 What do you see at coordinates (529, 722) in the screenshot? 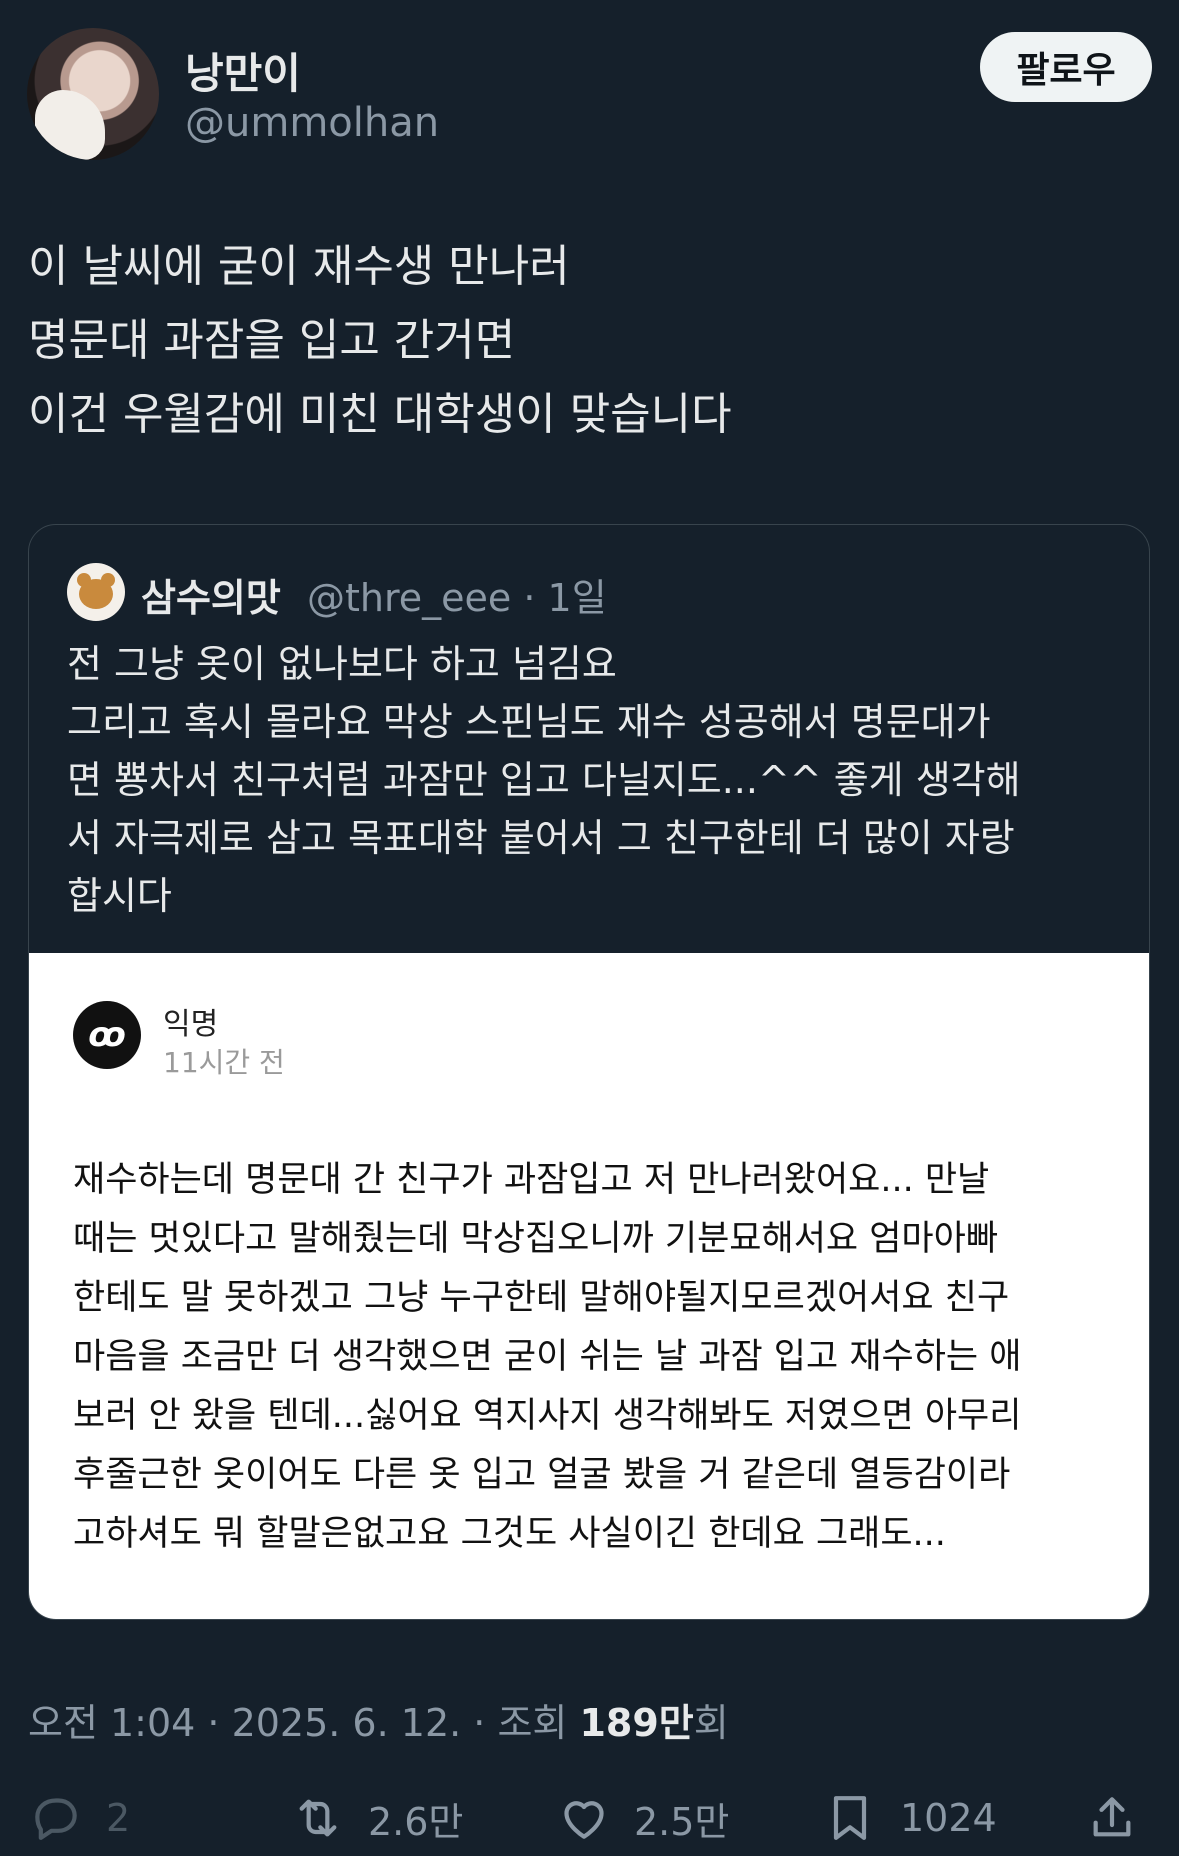
I see `quoted-line: 그리고 혹시 몰라요 막상 스핀님도 재수 성공해서 명문대가` at bounding box center [529, 722].